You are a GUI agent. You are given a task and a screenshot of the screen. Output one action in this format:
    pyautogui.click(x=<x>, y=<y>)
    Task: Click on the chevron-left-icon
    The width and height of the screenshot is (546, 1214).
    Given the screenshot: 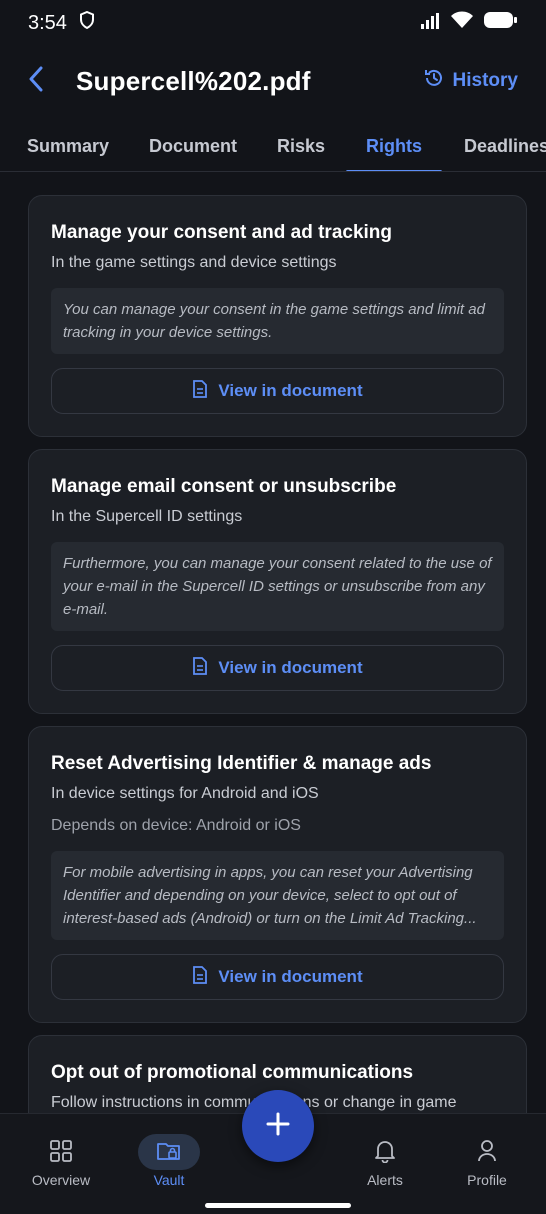 What is the action you would take?
    pyautogui.click(x=36, y=81)
    